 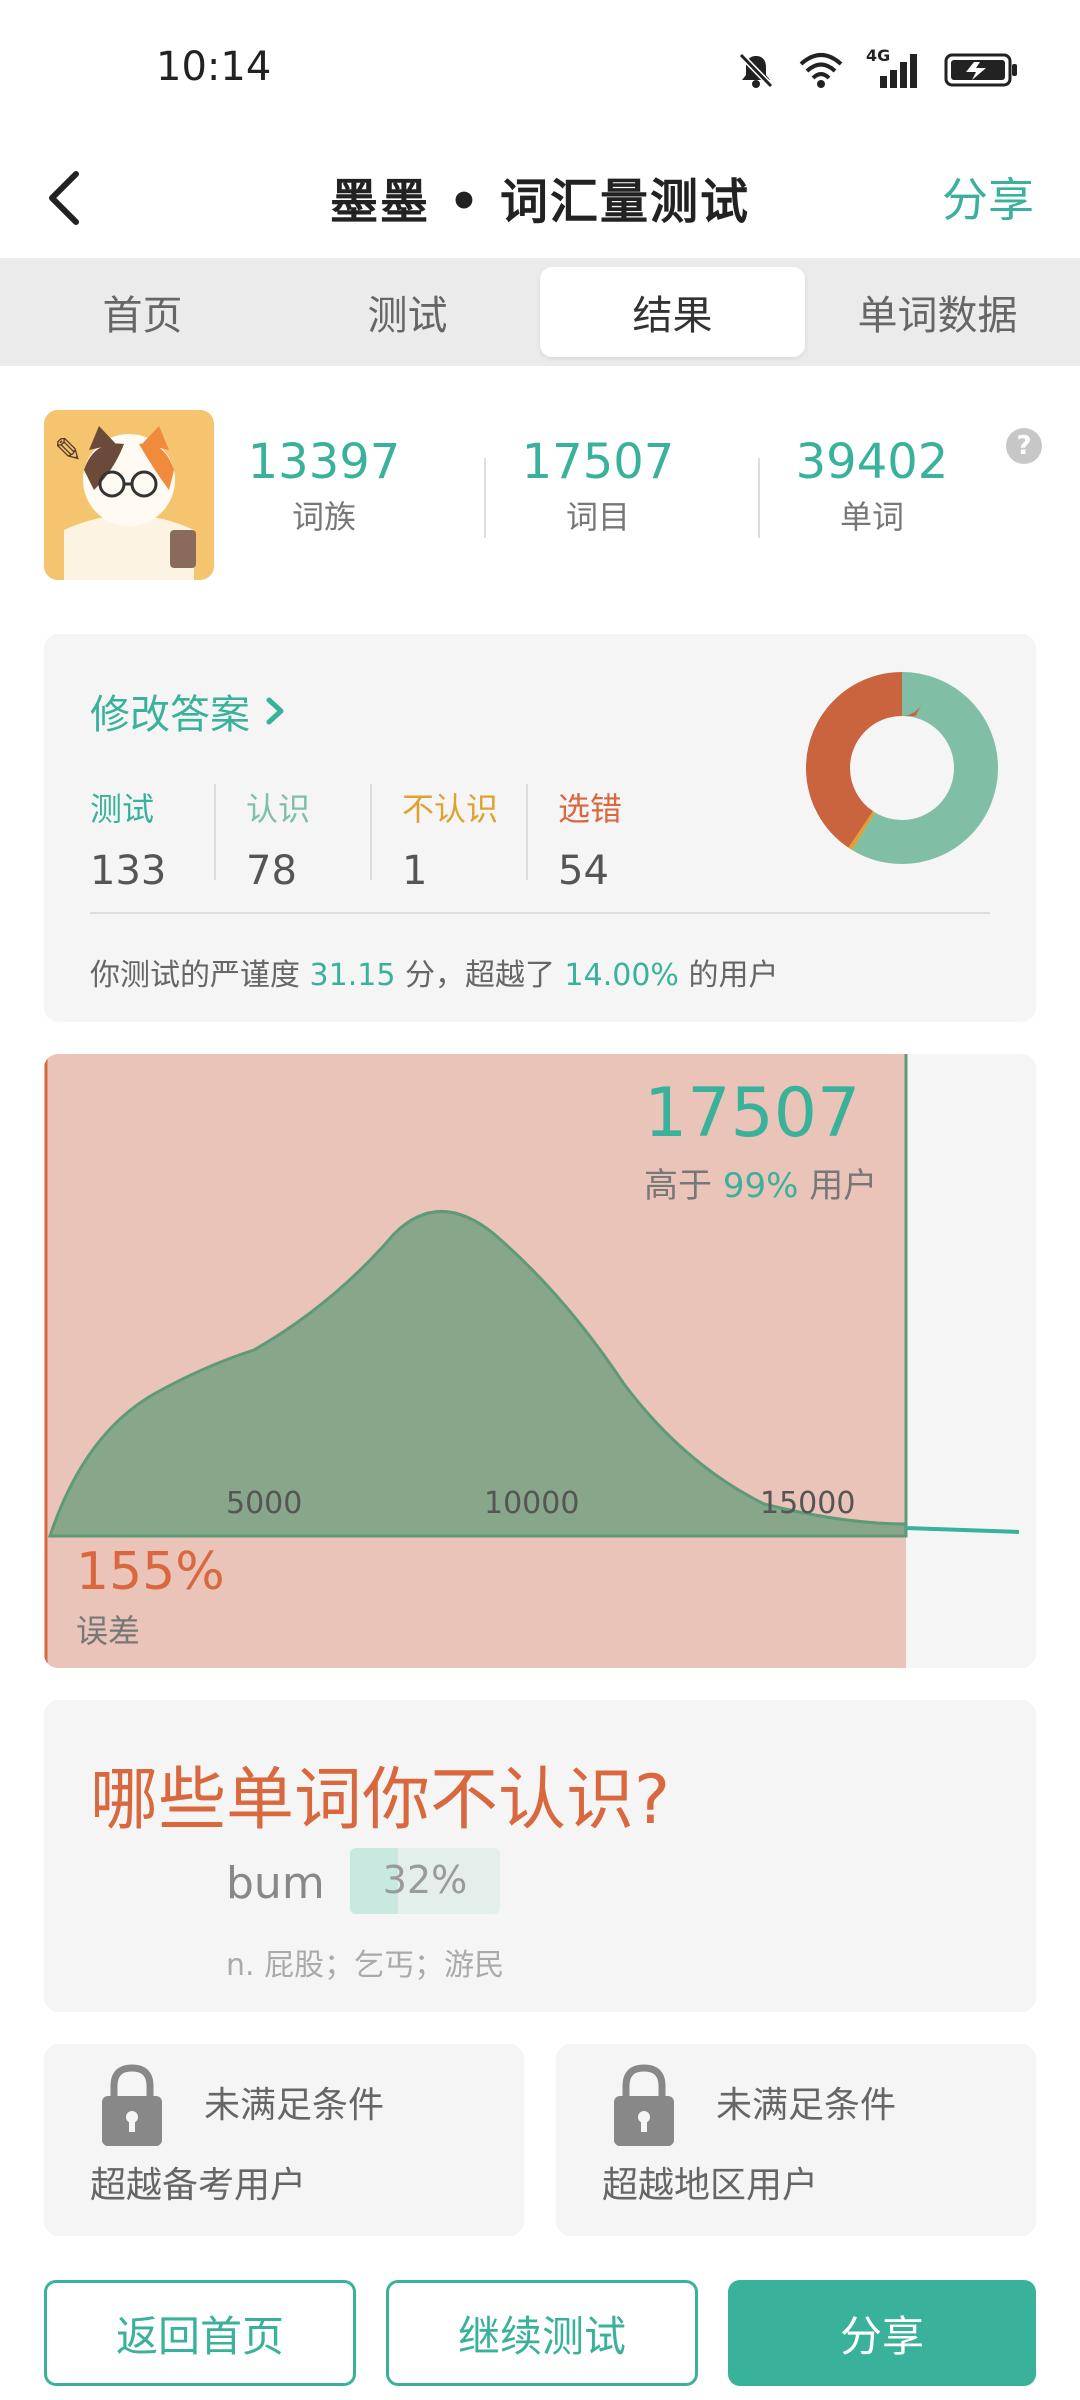 I want to click on unknown-words-card: 哪些单词你不认识? bum 32% n. 屁股；乞丐；游民, so click(x=540, y=1856).